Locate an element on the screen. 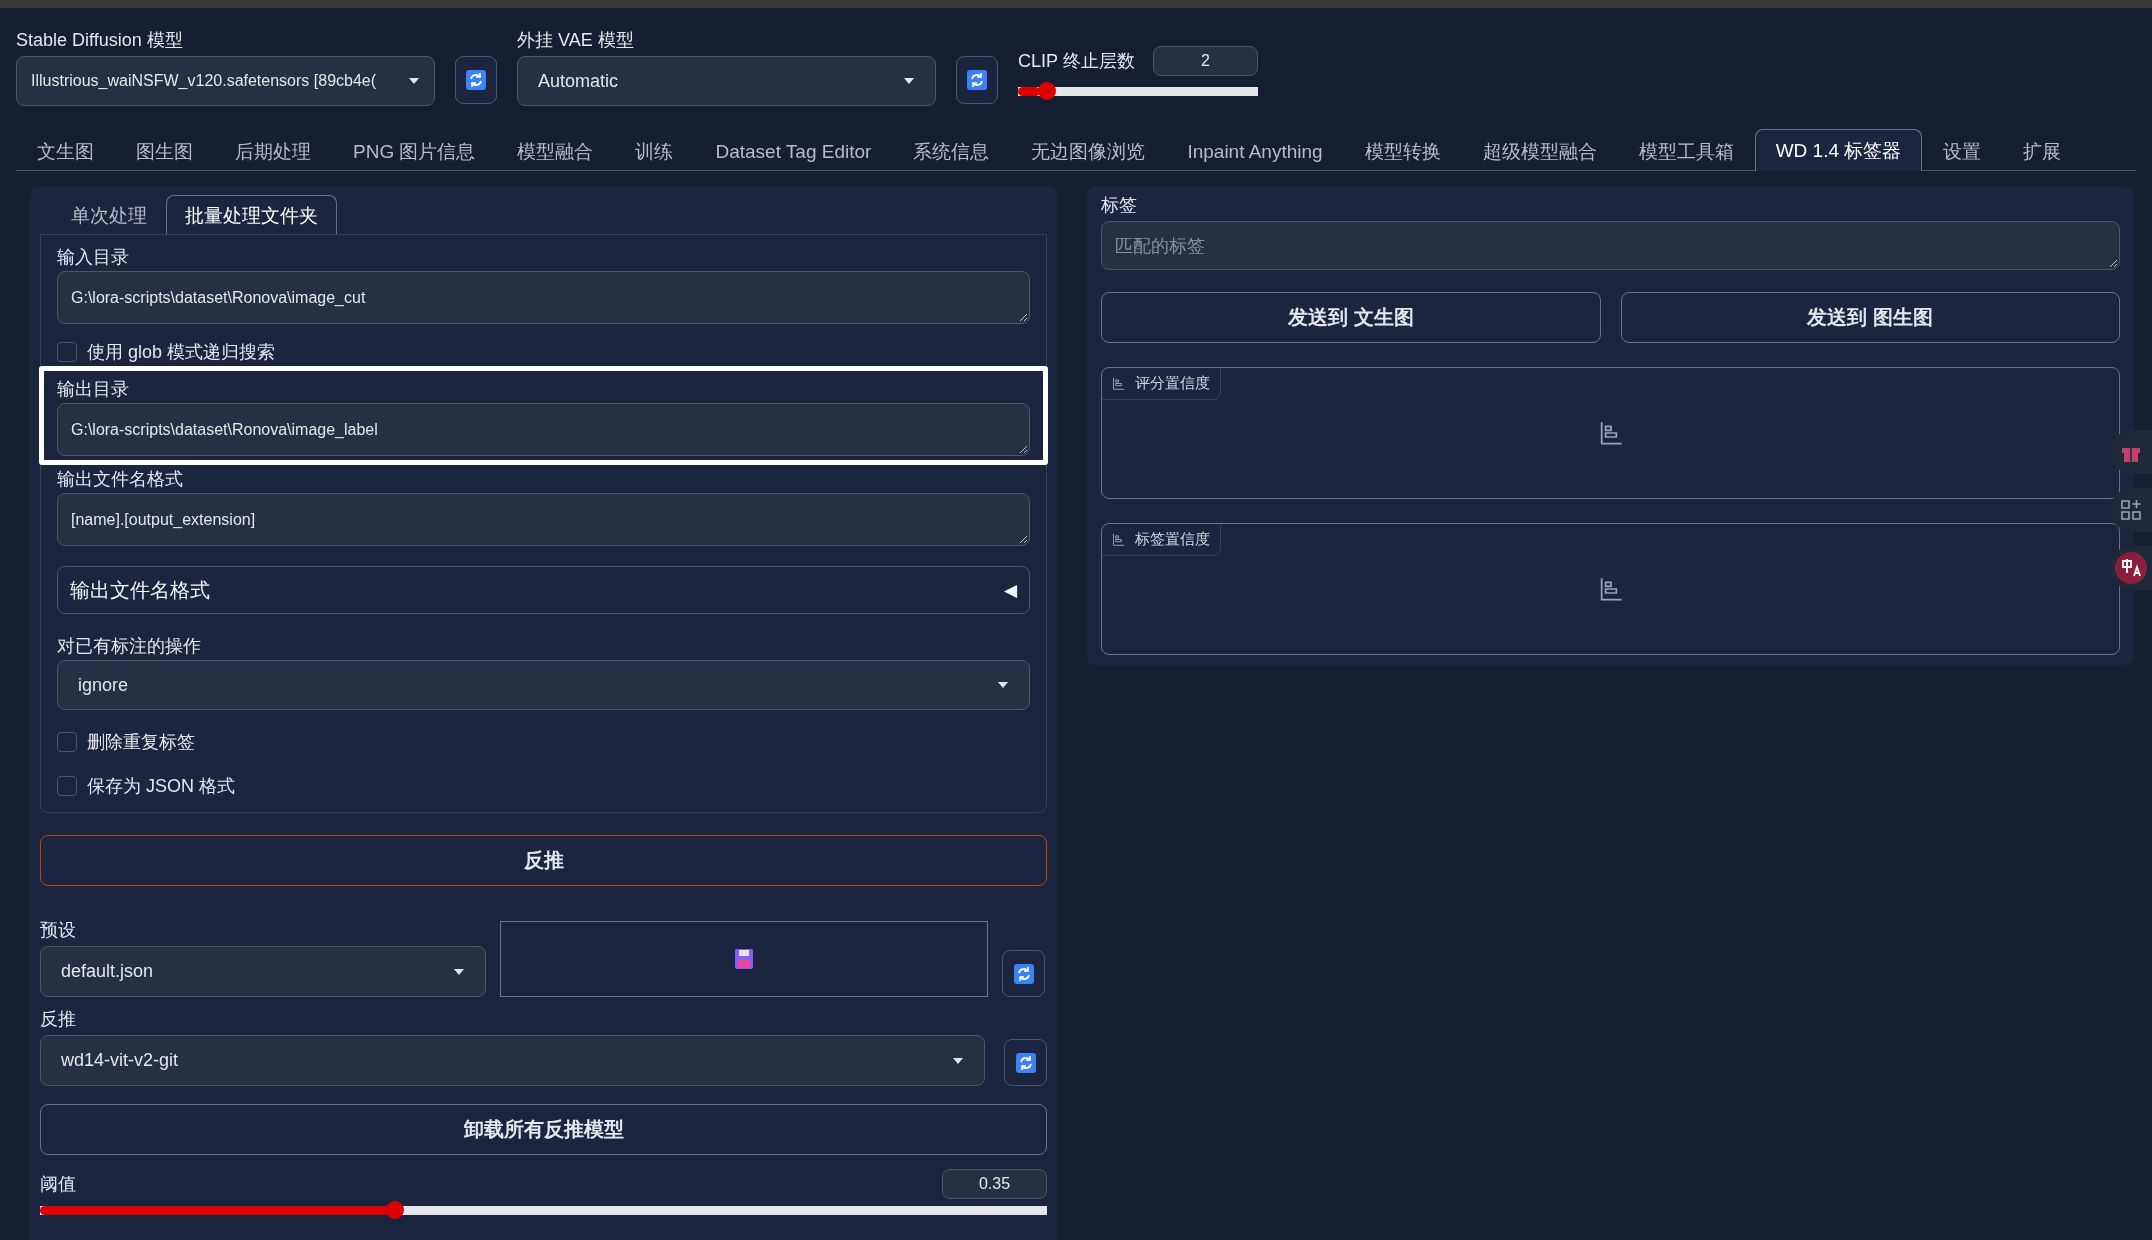 This screenshot has height=1240, width=2152. tab: PNG 图片信息 is located at coordinates (414, 151).